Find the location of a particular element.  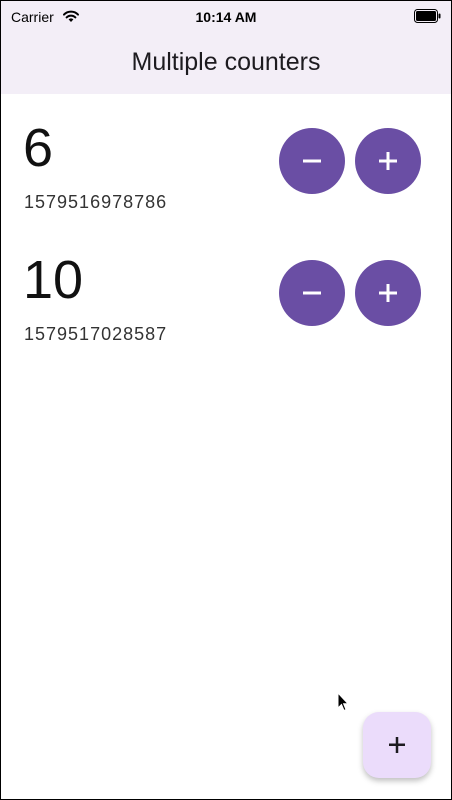

counter-value: 6 is located at coordinates (38, 148).